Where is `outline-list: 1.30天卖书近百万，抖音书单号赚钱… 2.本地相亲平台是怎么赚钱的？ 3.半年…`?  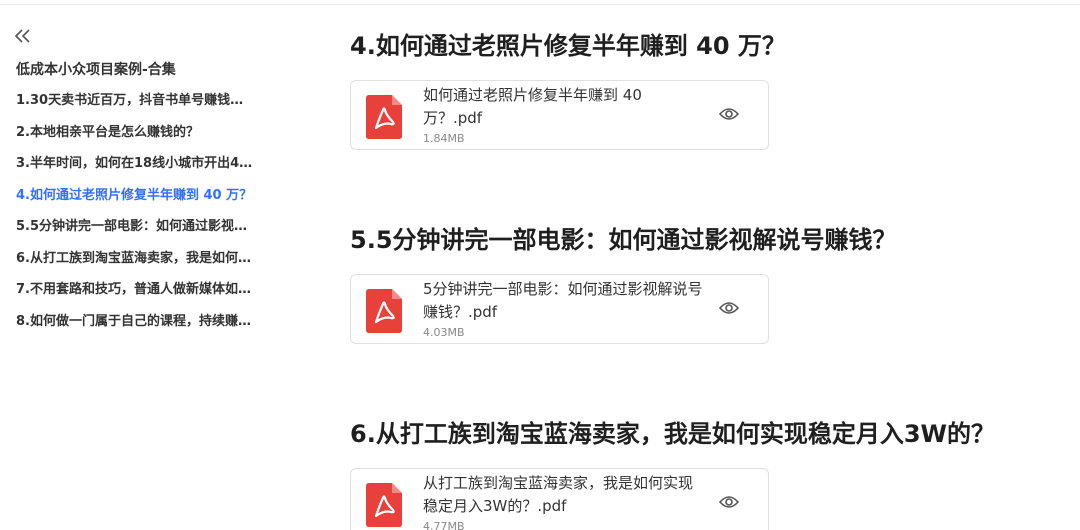
outline-list: 1.30天卖书近百万，抖音书单号赚钱… 2.本地相亲平台是怎么赚钱的？ 3.半年… is located at coordinates (150, 215).